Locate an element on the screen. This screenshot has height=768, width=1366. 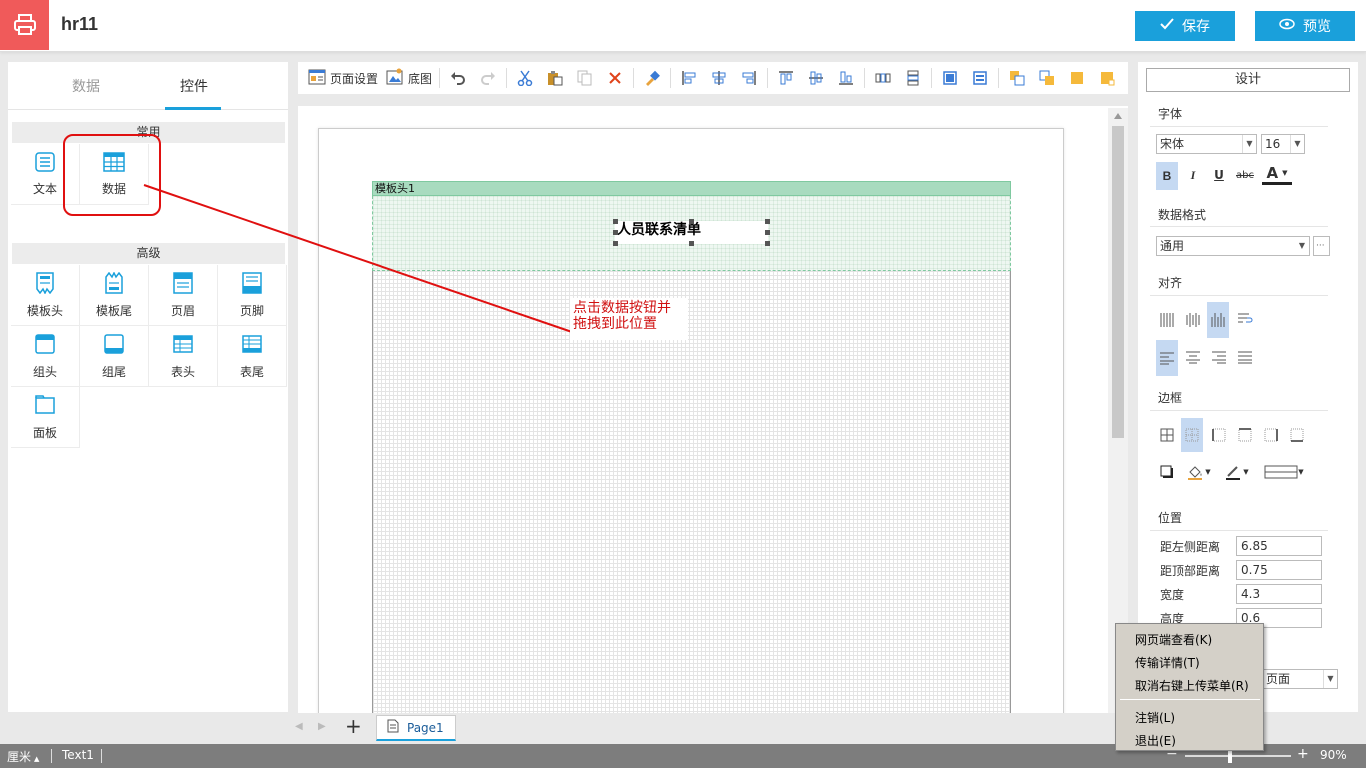
italic-button: I is located at coordinates (1193, 175).